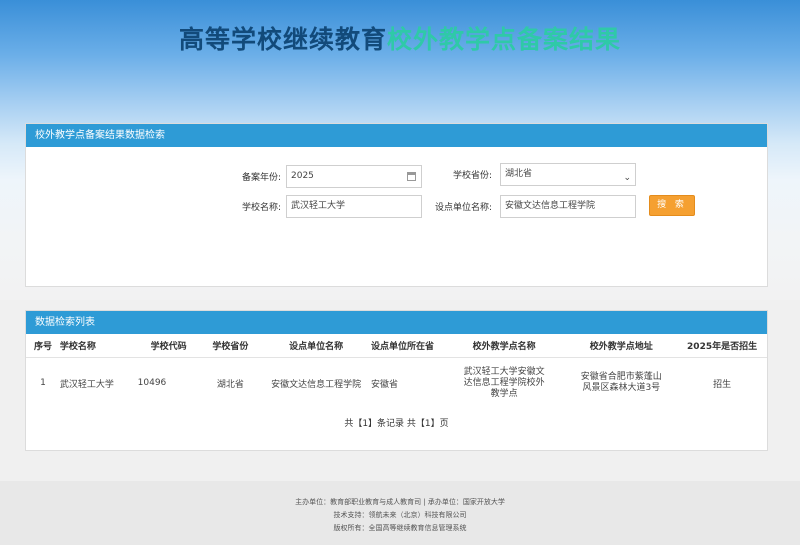 This screenshot has height=545, width=800. What do you see at coordinates (396, 135) in the screenshot?
I see `search-panel-header: 校外教学点备案结果数据检索` at bounding box center [396, 135].